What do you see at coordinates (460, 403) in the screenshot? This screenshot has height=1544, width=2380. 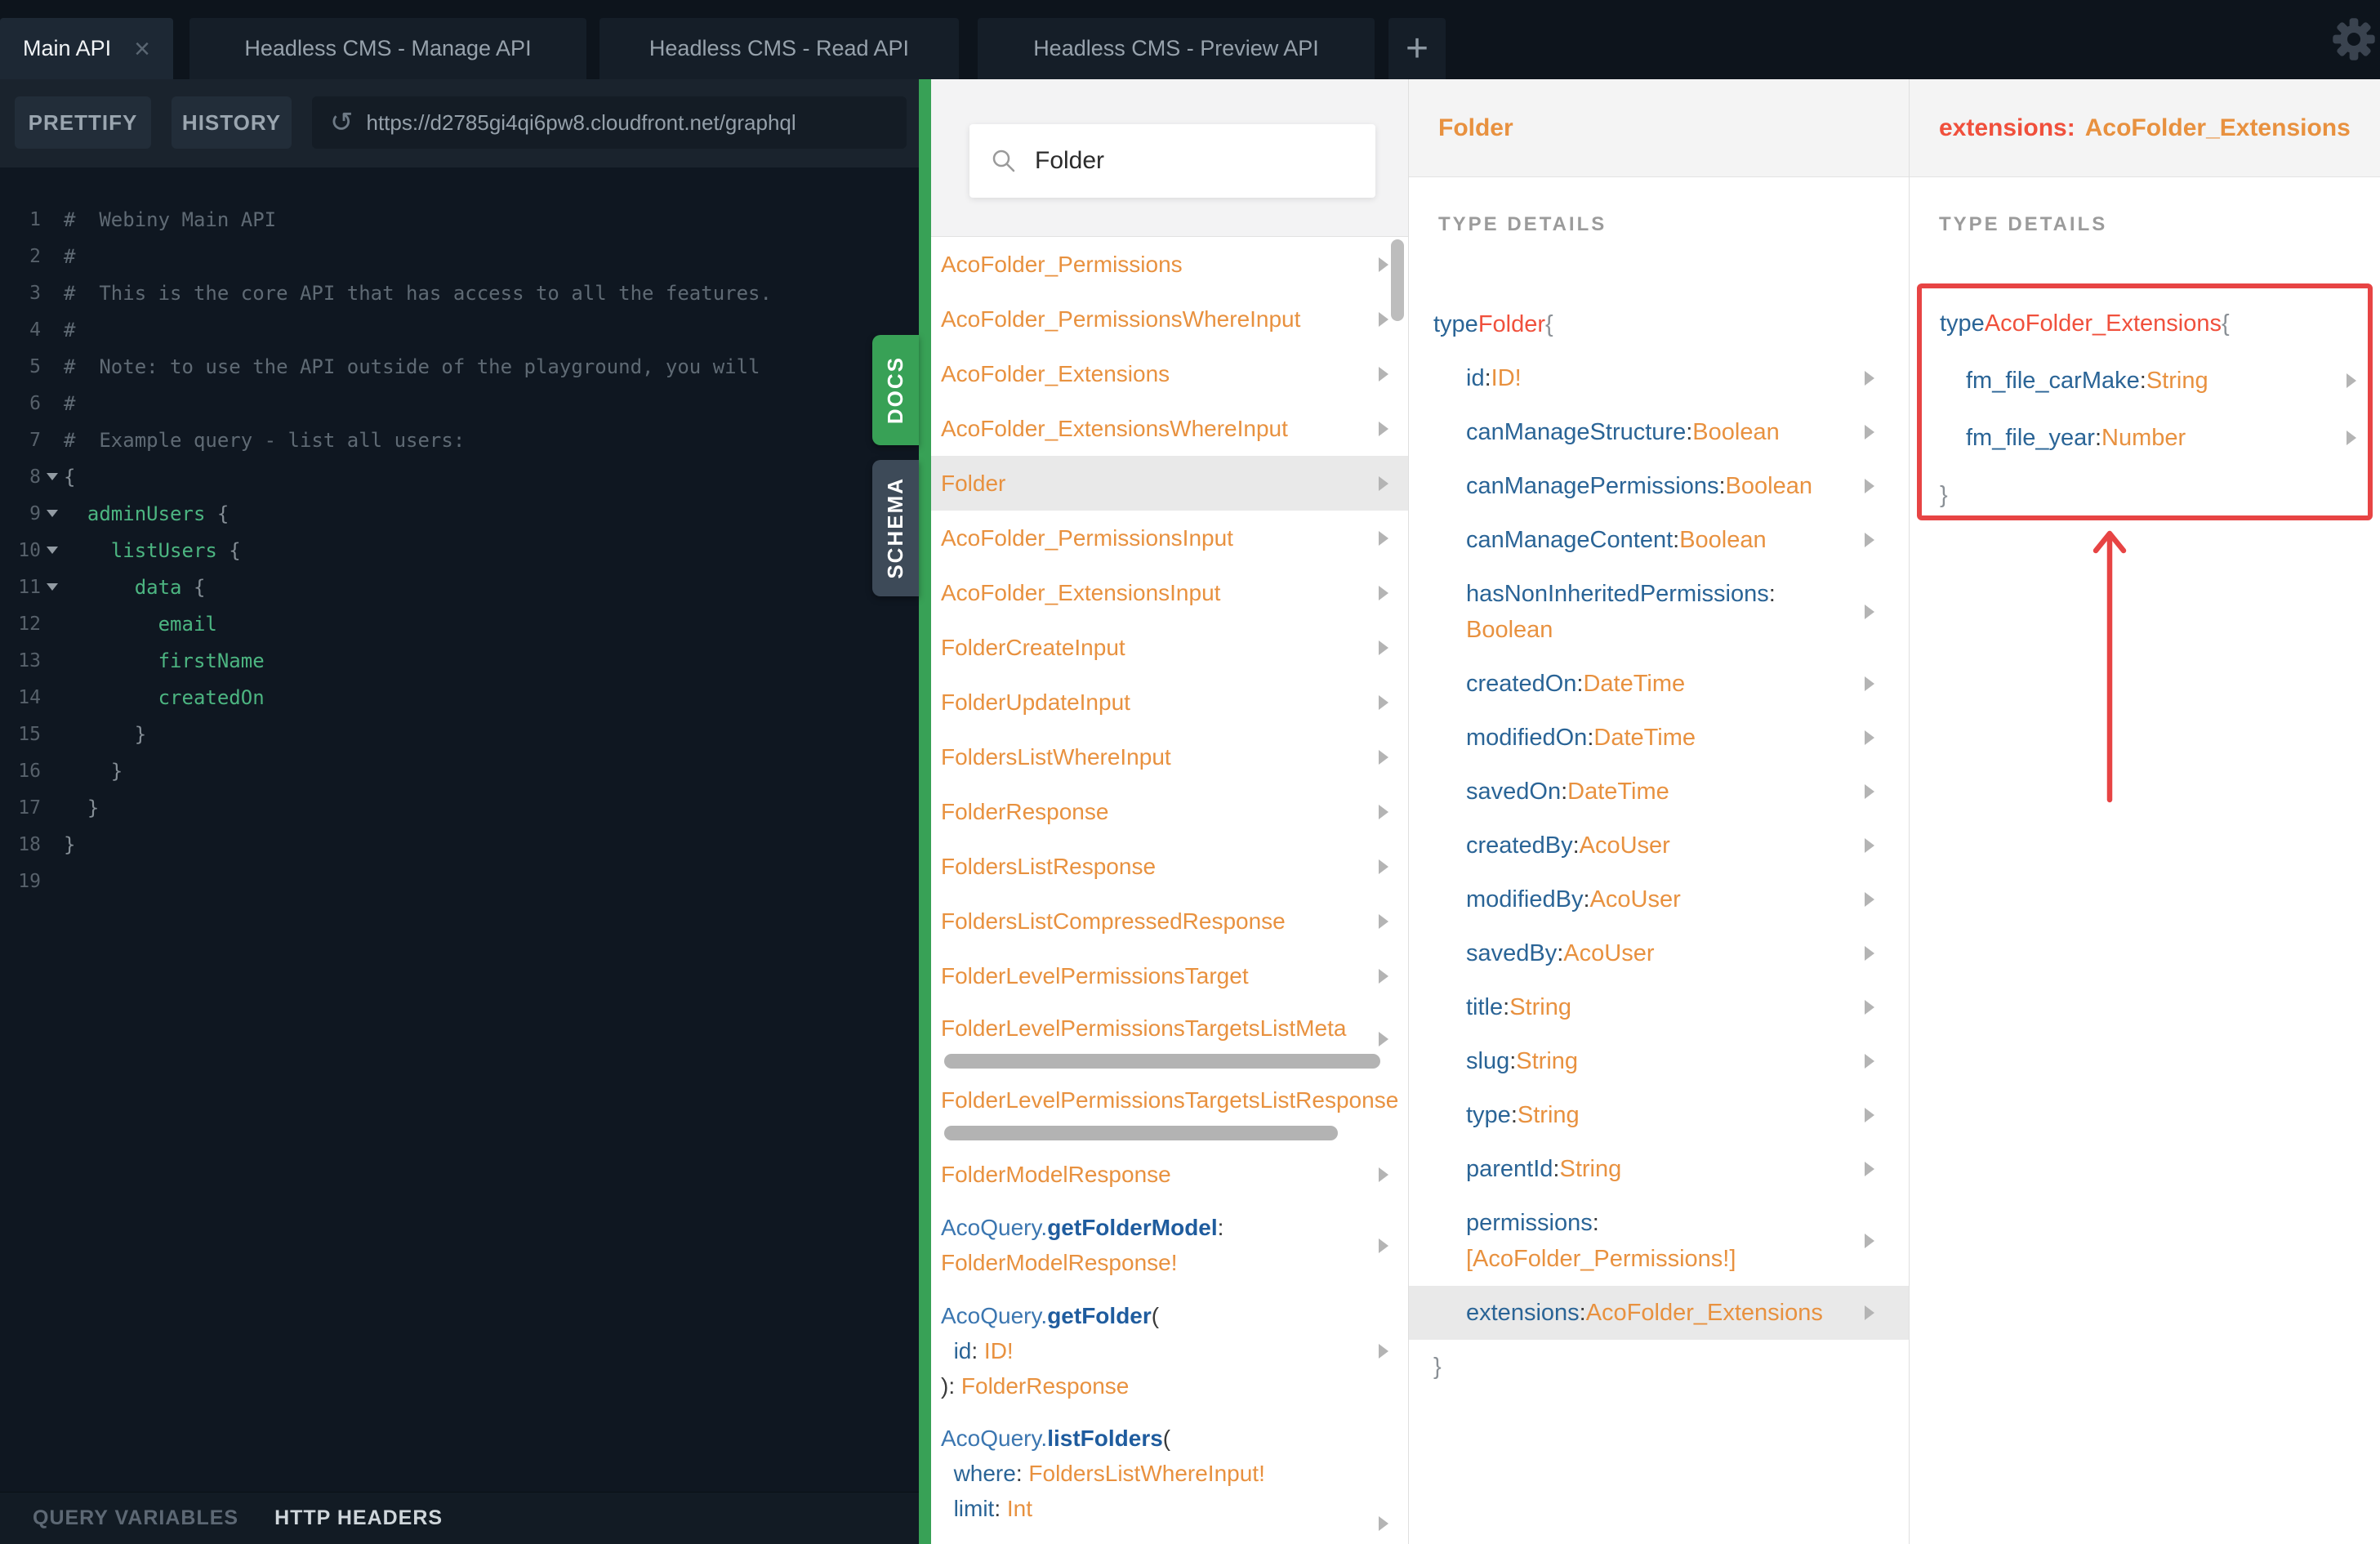 I see `editor-line: 6 #` at bounding box center [460, 403].